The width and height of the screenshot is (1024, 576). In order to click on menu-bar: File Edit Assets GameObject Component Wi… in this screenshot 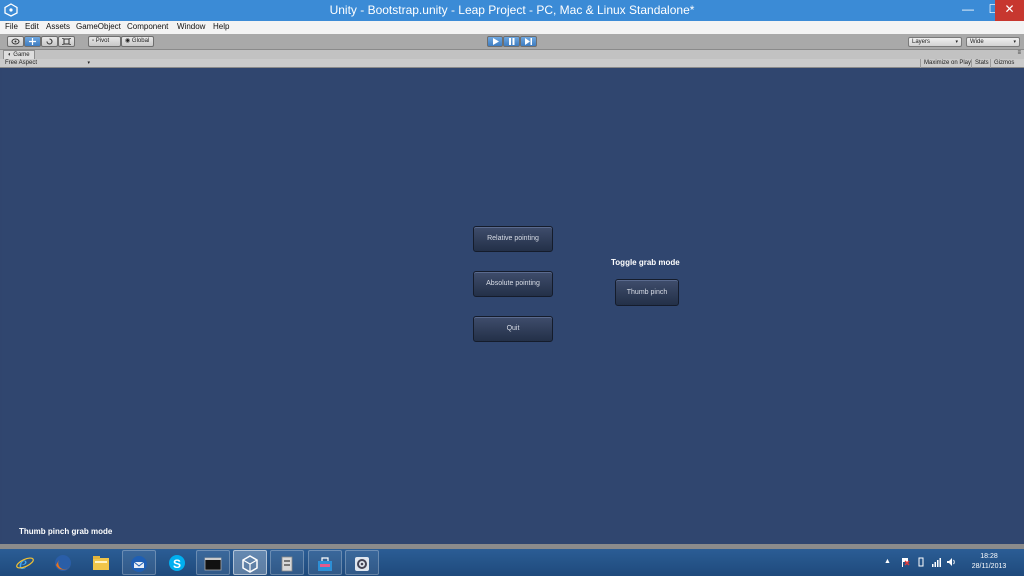, I will do `click(512, 27)`.